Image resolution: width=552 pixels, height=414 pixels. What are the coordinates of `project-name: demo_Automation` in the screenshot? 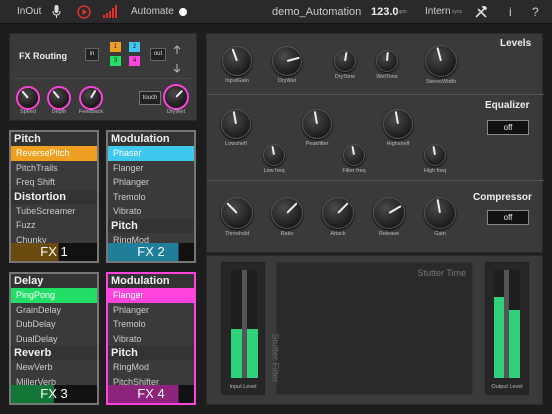 It's located at (316, 12).